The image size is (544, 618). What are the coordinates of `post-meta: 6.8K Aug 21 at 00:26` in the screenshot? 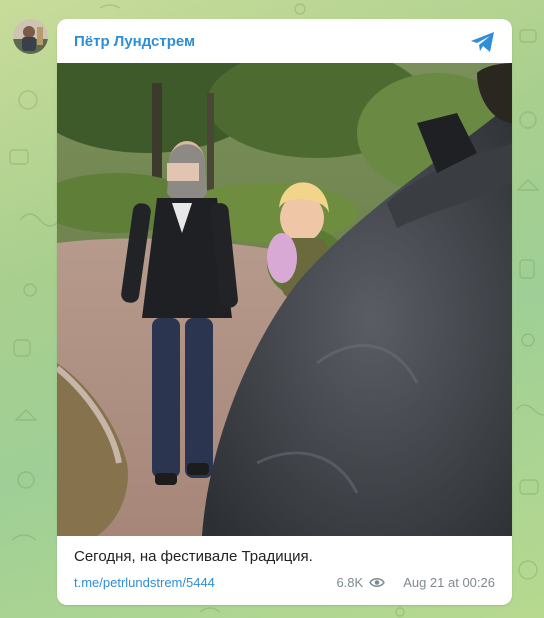 It's located at (415, 582).